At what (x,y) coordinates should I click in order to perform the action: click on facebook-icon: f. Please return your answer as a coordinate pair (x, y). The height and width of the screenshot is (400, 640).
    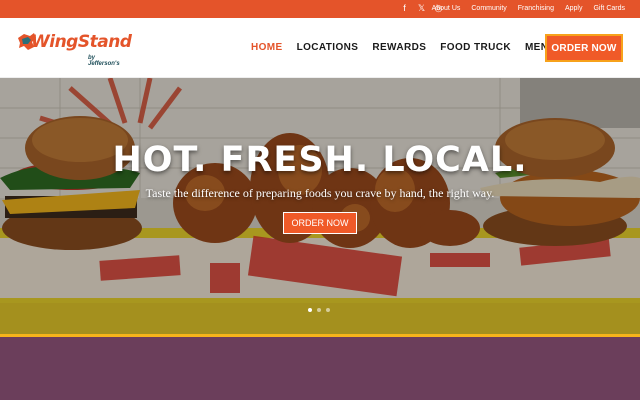
    Looking at the image, I should click on (404, 8).